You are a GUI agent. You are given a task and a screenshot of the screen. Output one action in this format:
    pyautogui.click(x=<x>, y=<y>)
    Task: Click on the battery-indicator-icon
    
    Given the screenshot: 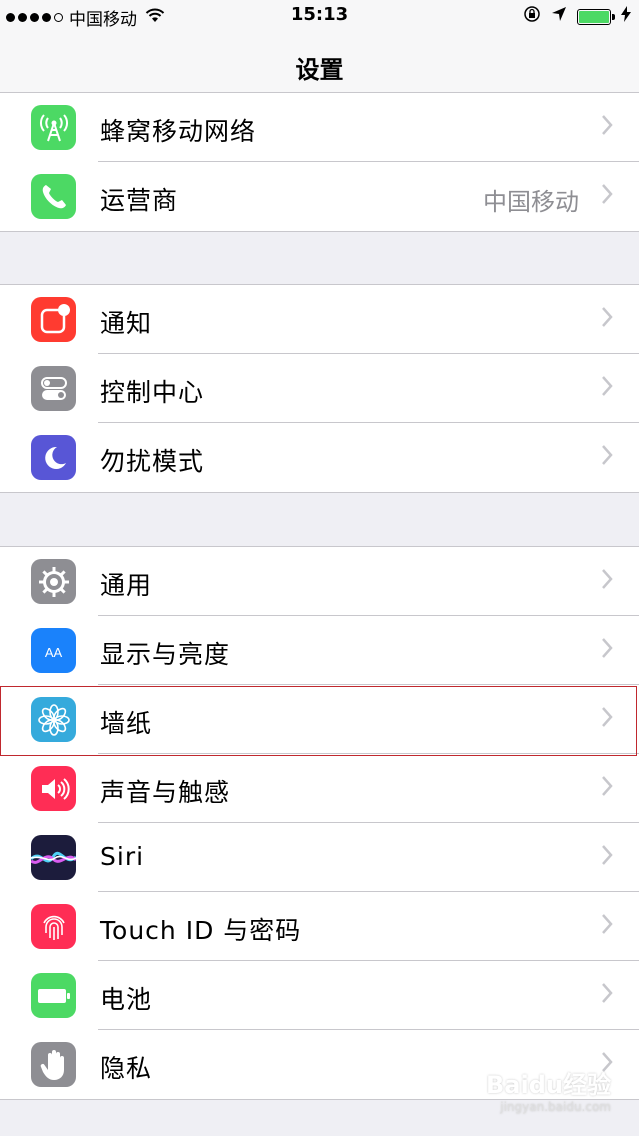 What is the action you would take?
    pyautogui.click(x=596, y=16)
    